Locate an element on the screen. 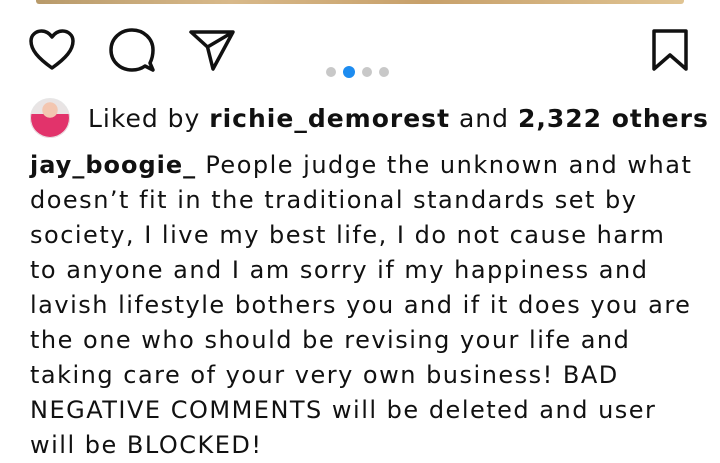 This screenshot has height=463, width=720. like-button is located at coordinates (52, 50).